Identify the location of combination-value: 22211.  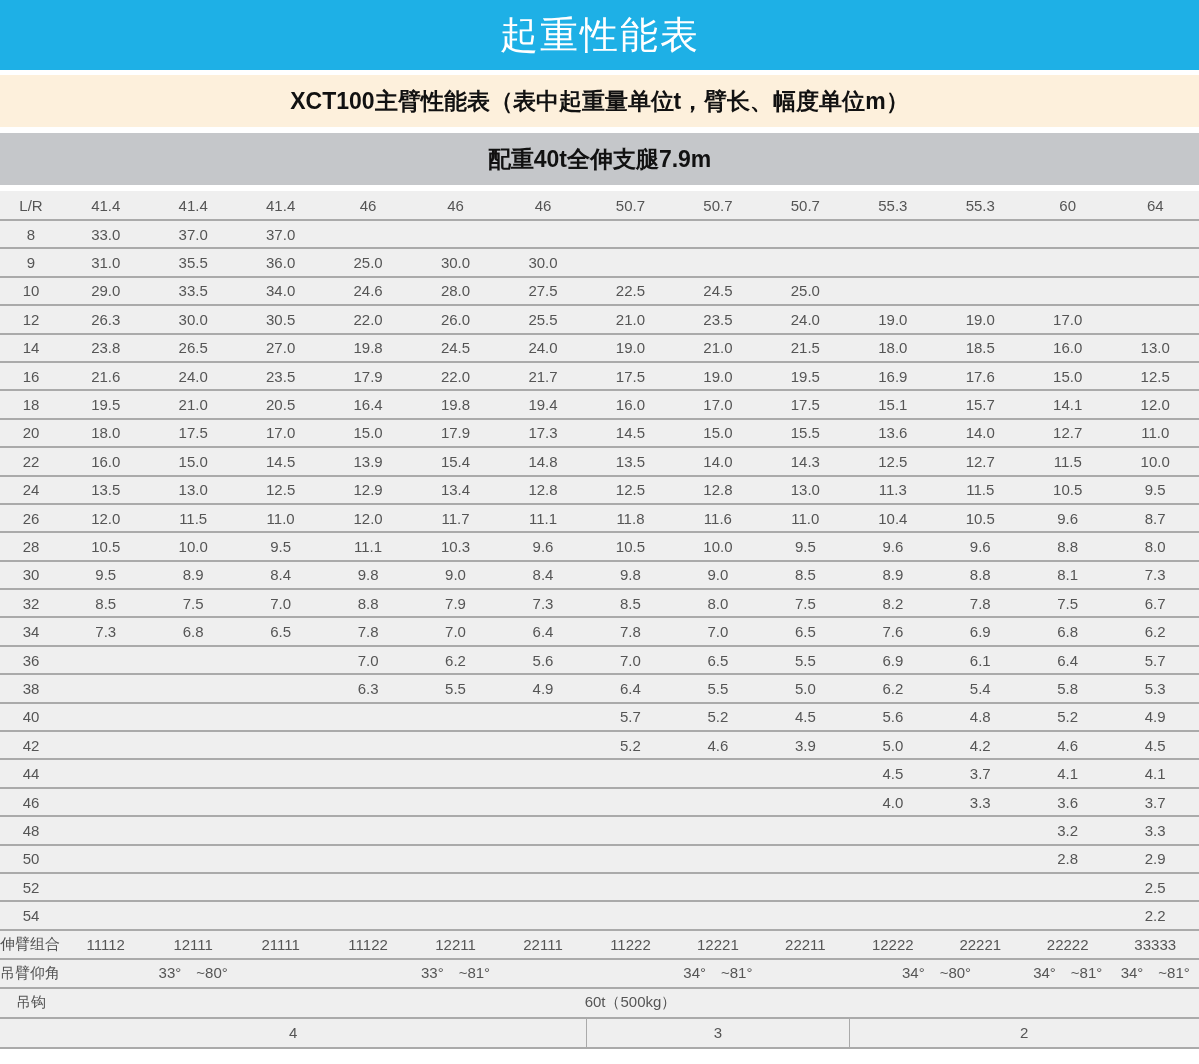
(805, 944).